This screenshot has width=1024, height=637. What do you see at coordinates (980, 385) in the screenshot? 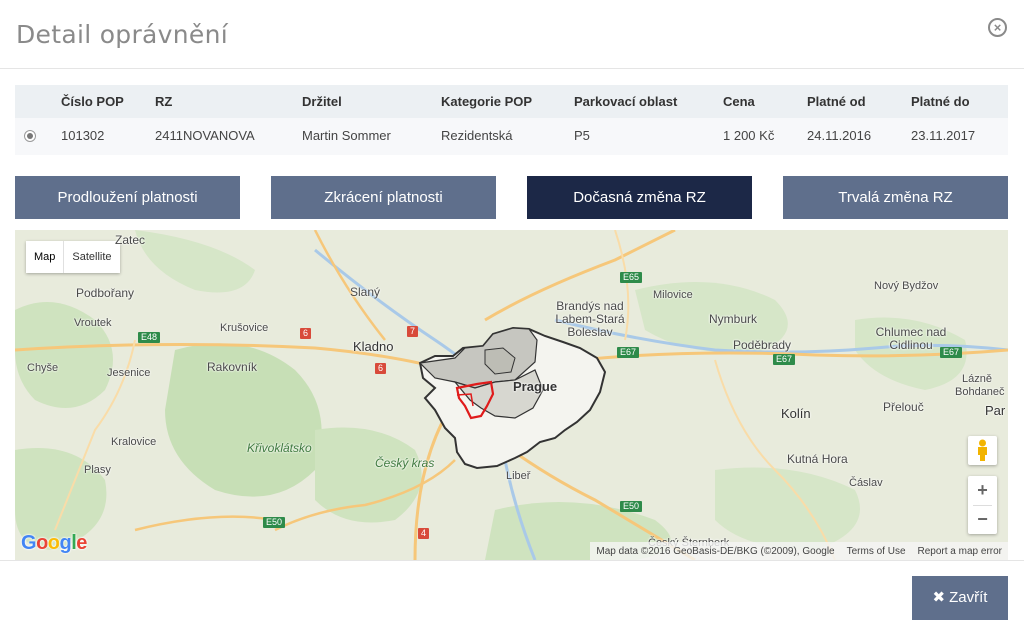
I see `place-lazne-bohdanec: Lázně Bohdaneč` at bounding box center [980, 385].